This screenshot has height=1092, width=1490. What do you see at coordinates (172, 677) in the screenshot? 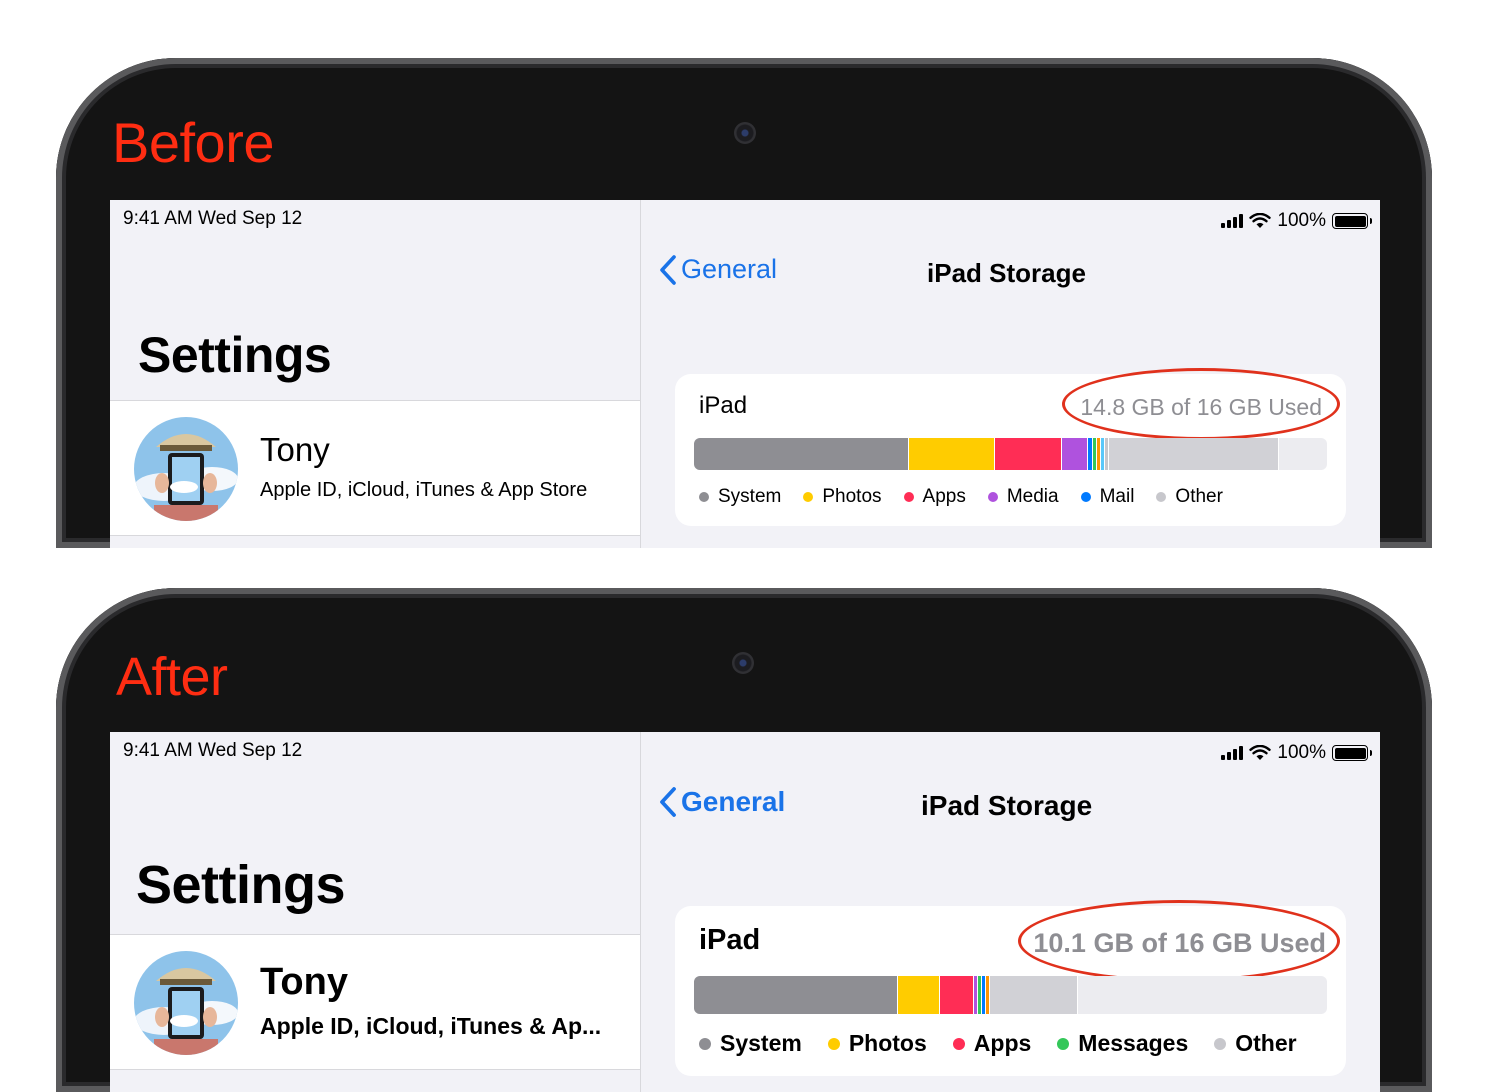
I see `panel-label: After` at bounding box center [172, 677].